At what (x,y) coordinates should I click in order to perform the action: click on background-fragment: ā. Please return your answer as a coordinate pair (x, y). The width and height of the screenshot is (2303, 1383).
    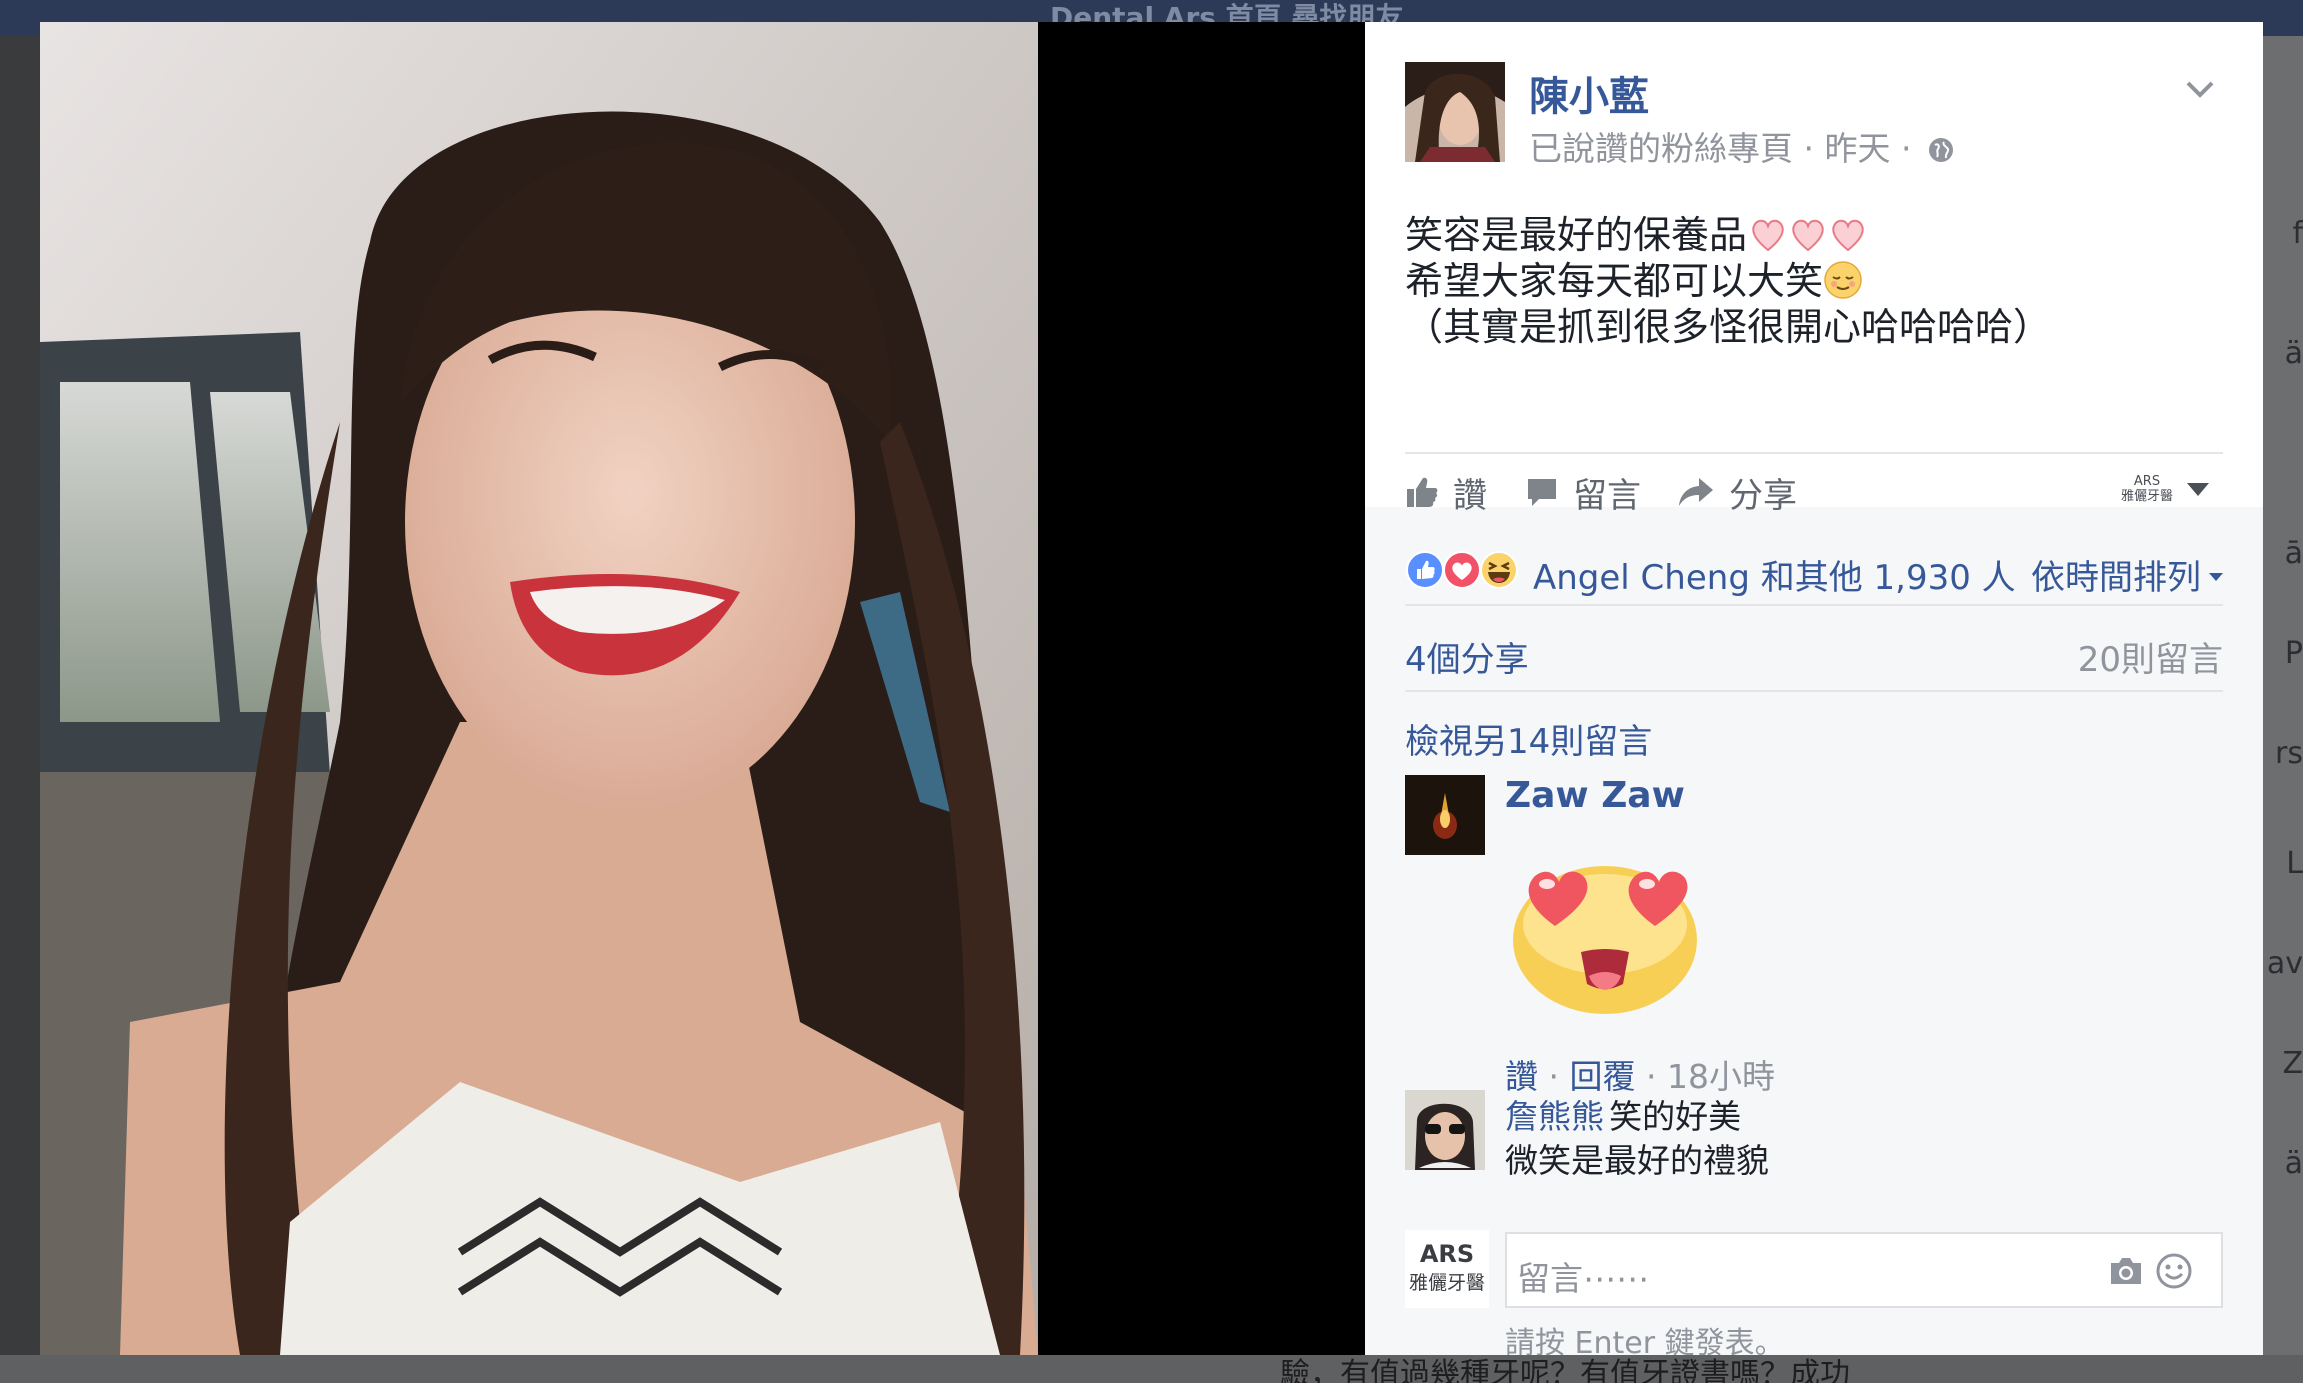
    Looking at the image, I should click on (2293, 553).